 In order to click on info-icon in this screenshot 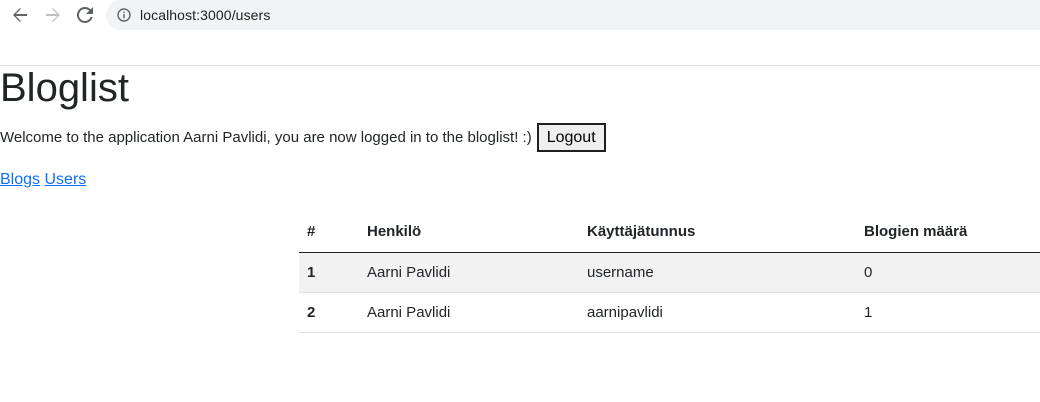, I will do `click(124, 15)`.